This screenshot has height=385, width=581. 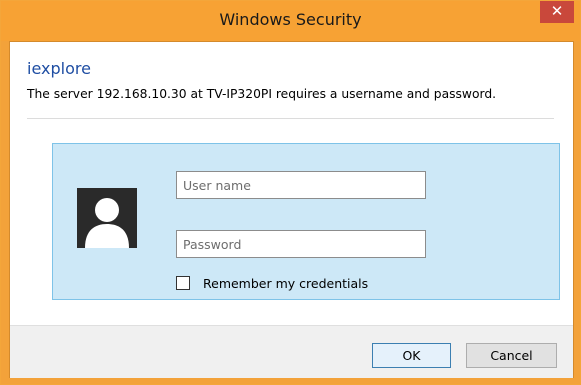 I want to click on close-button: ✕, so click(x=557, y=12).